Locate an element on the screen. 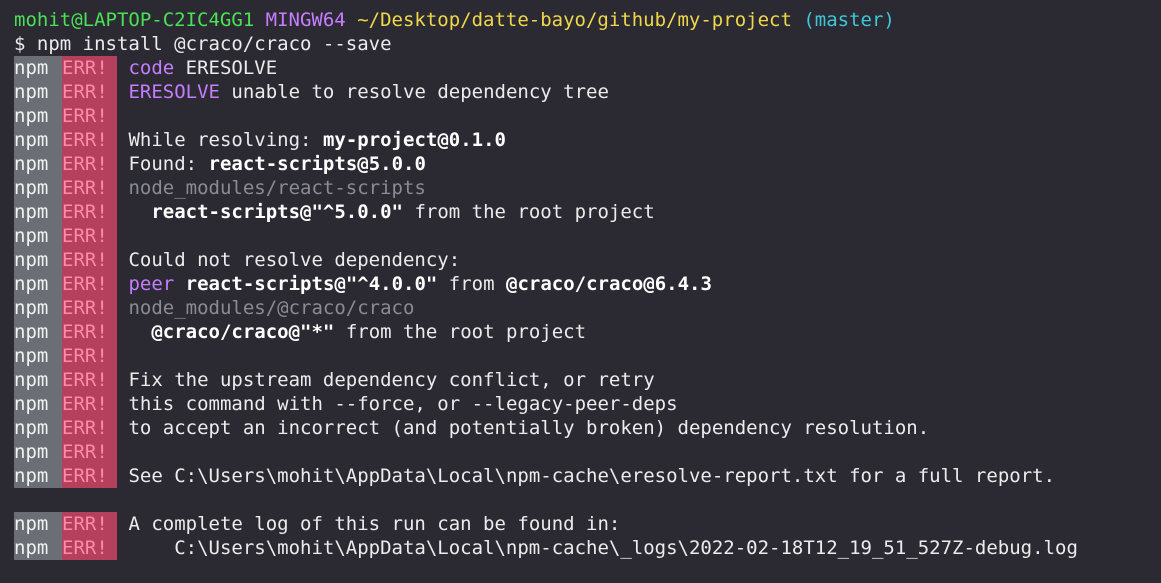 The image size is (1161, 583). command-line: $ npm install @craco/craco --save is located at coordinates (203, 44).